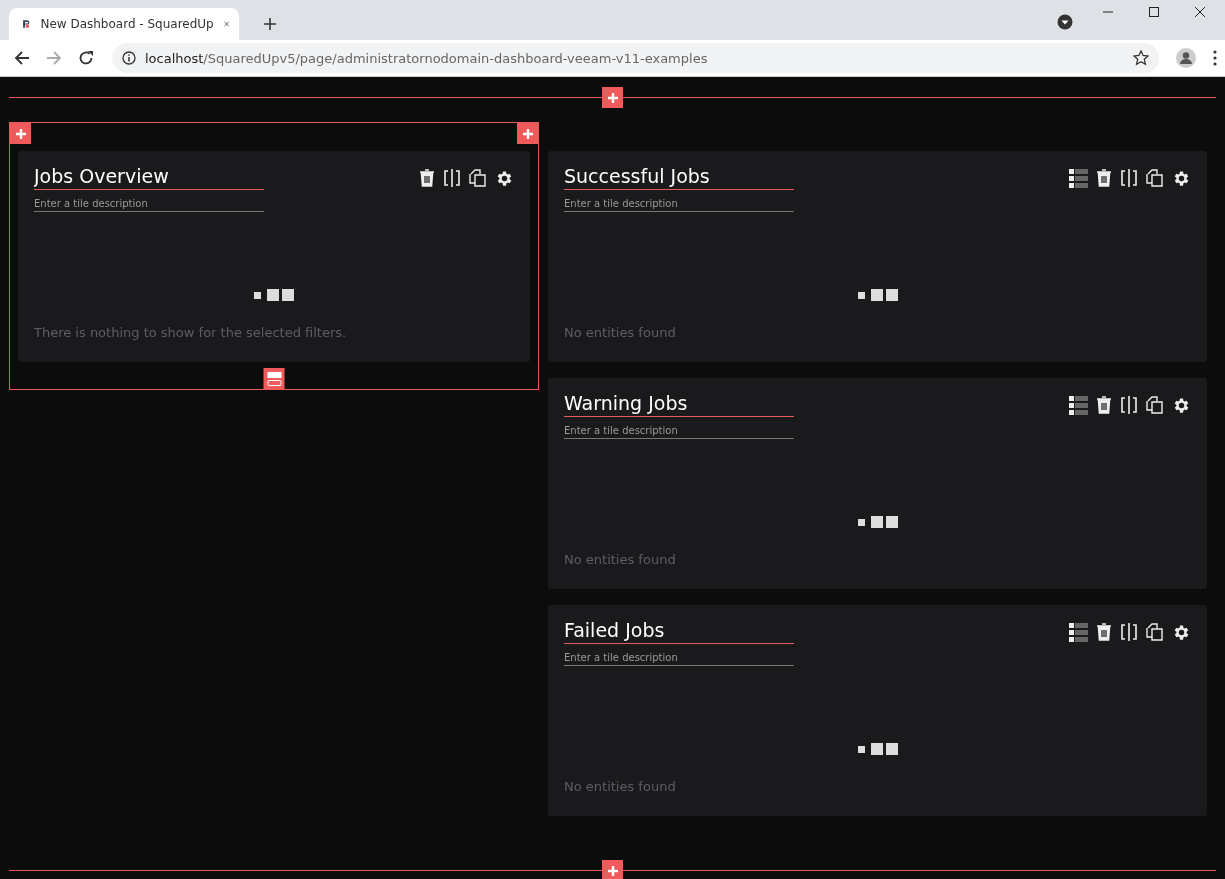 The height and width of the screenshot is (879, 1225). What do you see at coordinates (679, 630) in the screenshot?
I see `tile-title-field: Failed Jobs` at bounding box center [679, 630].